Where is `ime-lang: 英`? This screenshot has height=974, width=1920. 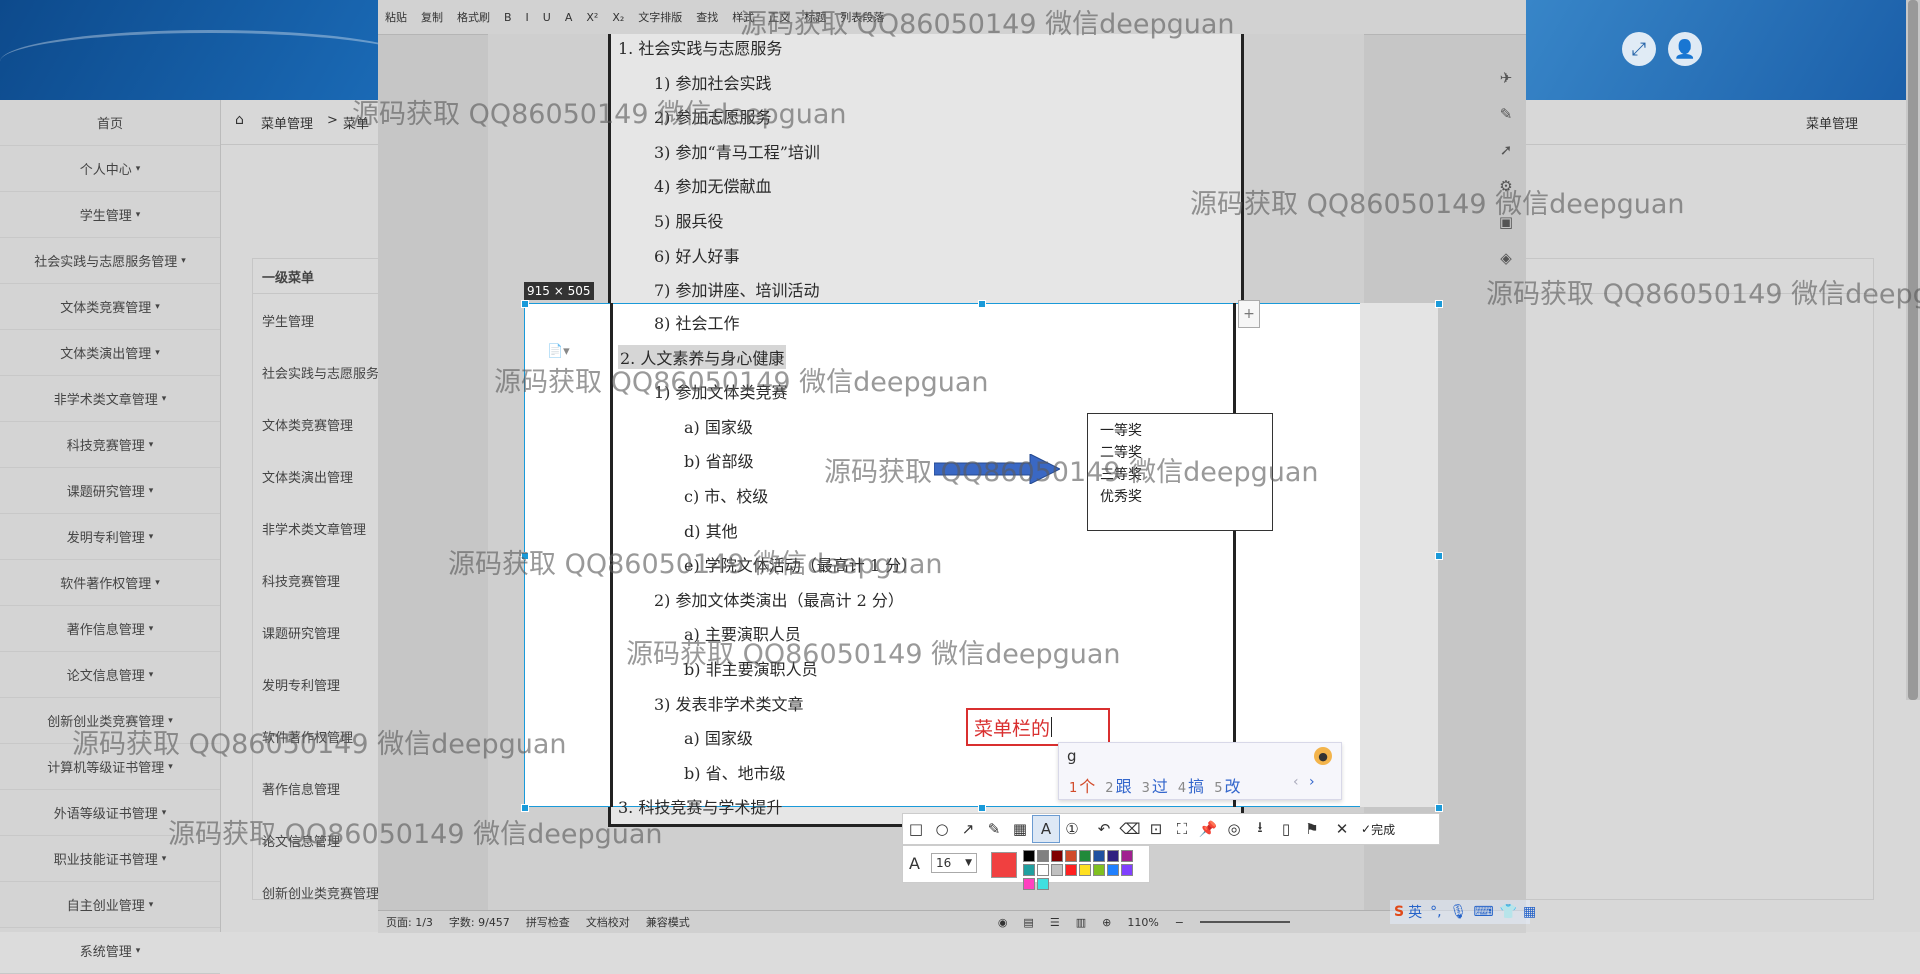 ime-lang: 英 is located at coordinates (1415, 912).